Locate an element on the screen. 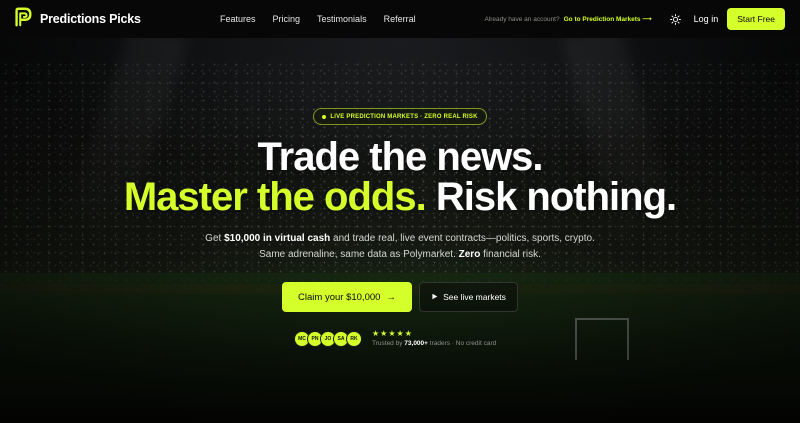  nav-item-pricing: Pricing is located at coordinates (287, 19).